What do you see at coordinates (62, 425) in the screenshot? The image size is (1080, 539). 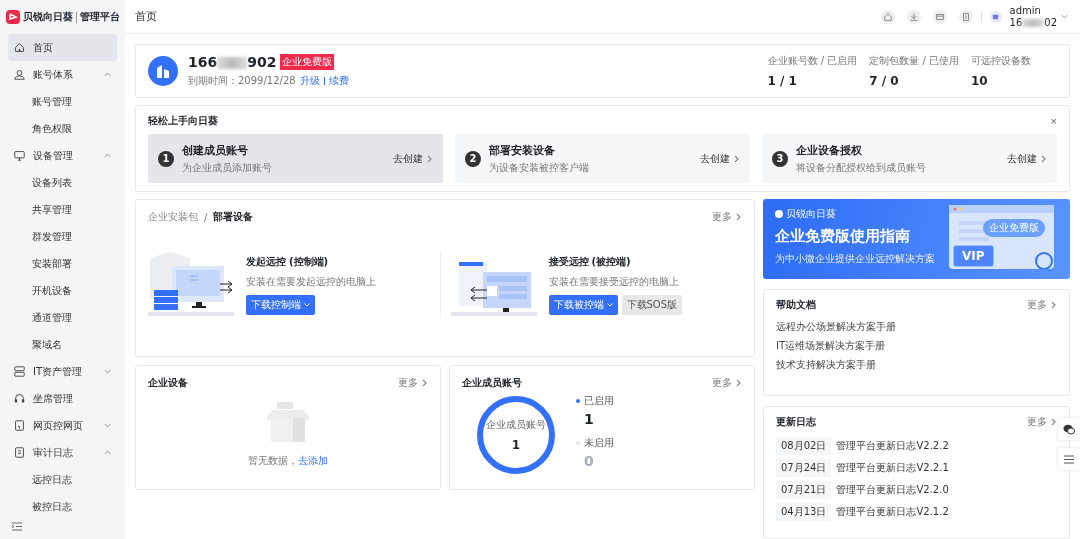 I see `sidebar-item: 网页控网页` at bounding box center [62, 425].